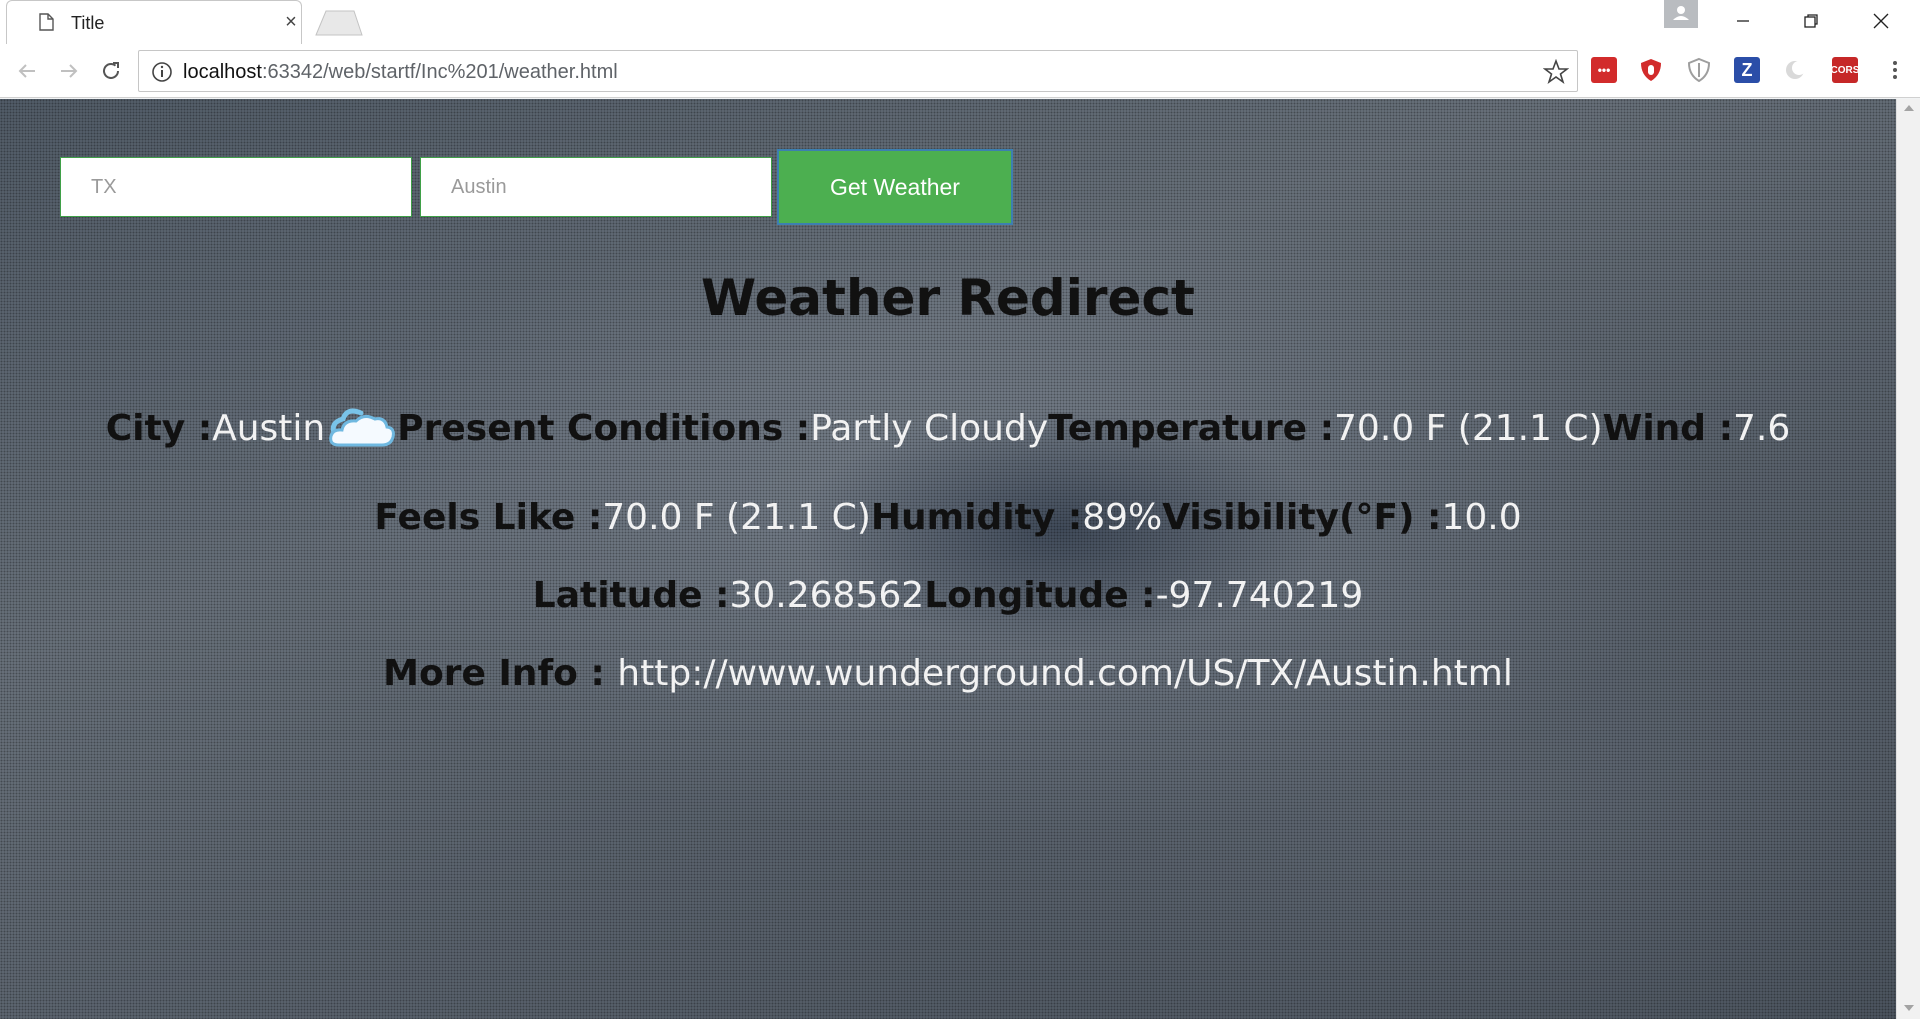  What do you see at coordinates (604, 428) in the screenshot?
I see `conditions-label: Present Conditions :` at bounding box center [604, 428].